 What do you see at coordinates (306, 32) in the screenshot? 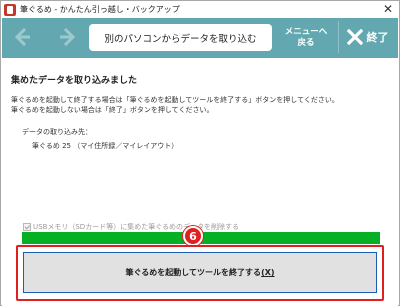
I see `menu-button-line1: メニューへ` at bounding box center [306, 32].